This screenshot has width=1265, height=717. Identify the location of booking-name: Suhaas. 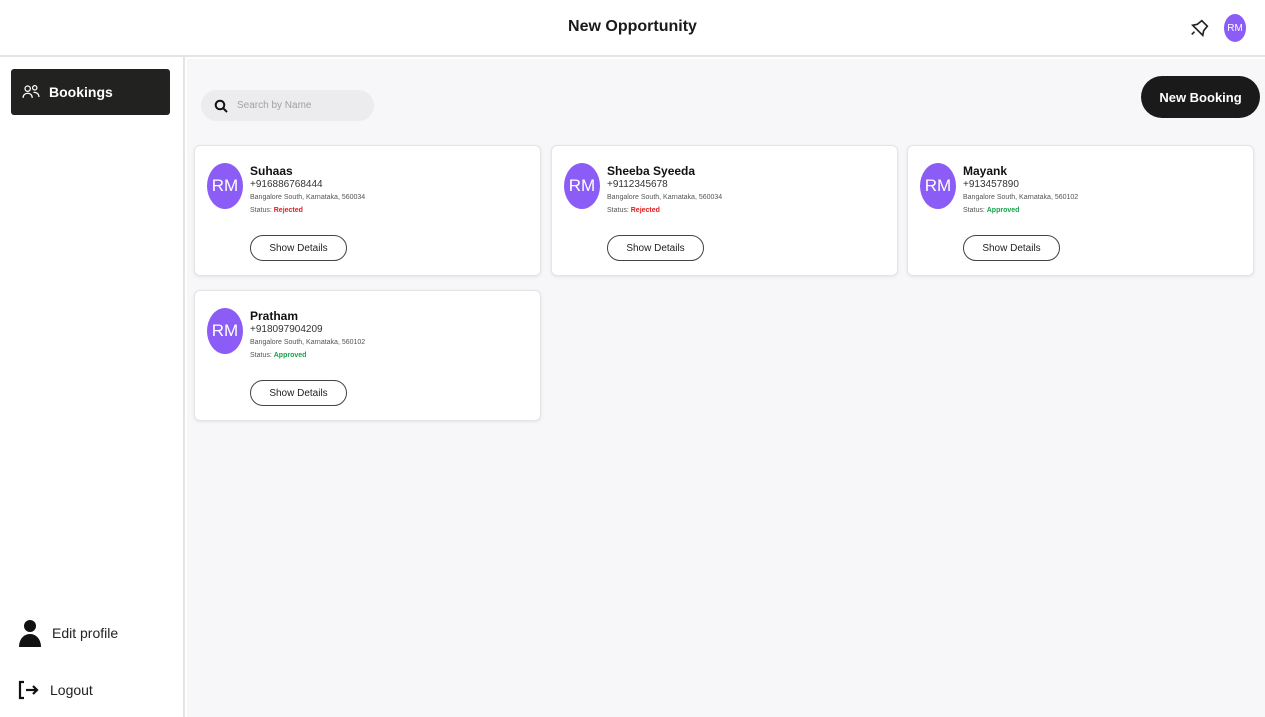
(271, 171).